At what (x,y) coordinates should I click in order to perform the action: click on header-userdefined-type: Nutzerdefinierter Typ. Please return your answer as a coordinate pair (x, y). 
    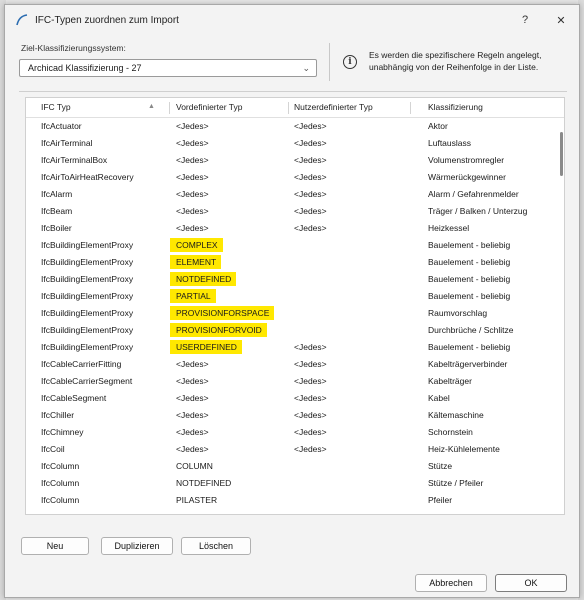
    Looking at the image, I should click on (333, 107).